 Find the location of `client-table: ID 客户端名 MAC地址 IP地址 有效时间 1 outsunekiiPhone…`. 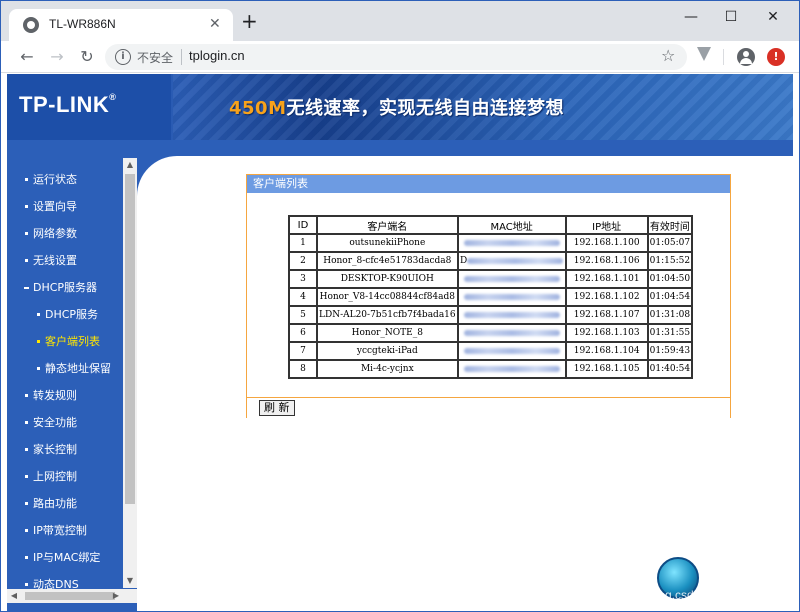

client-table: ID 客户端名 MAC地址 IP地址 有效时间 1 outsunekiiPhone… is located at coordinates (491, 297).